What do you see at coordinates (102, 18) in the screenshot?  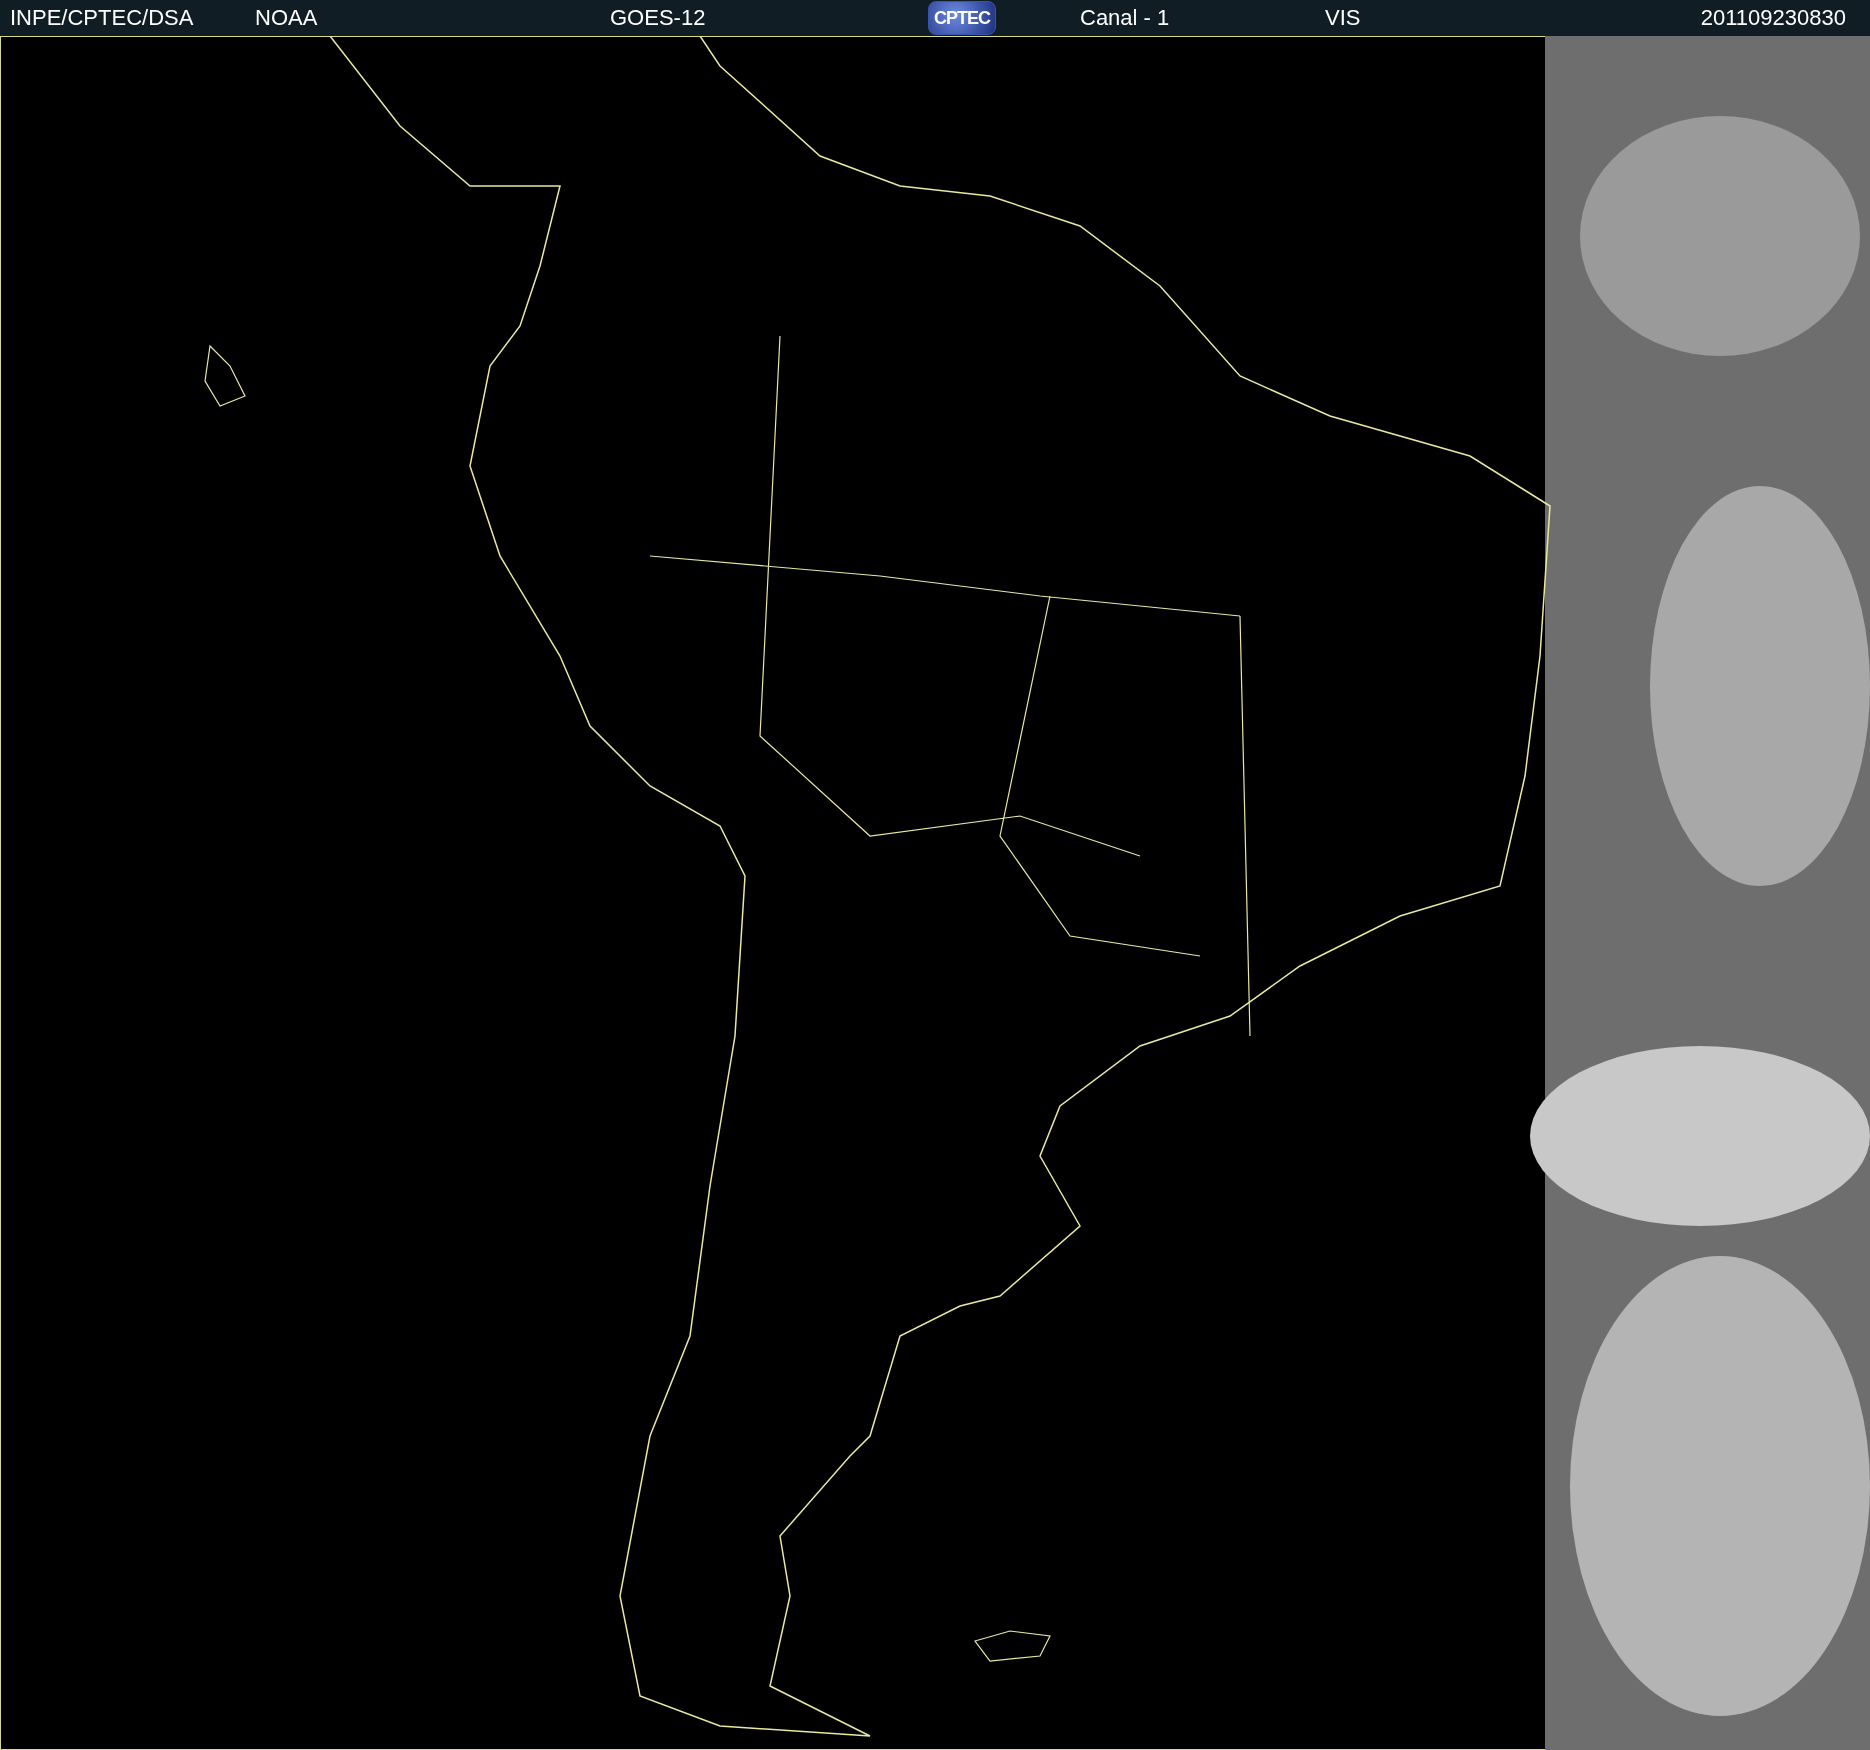 I see `header-label: INPE/CPTEC/DSA` at bounding box center [102, 18].